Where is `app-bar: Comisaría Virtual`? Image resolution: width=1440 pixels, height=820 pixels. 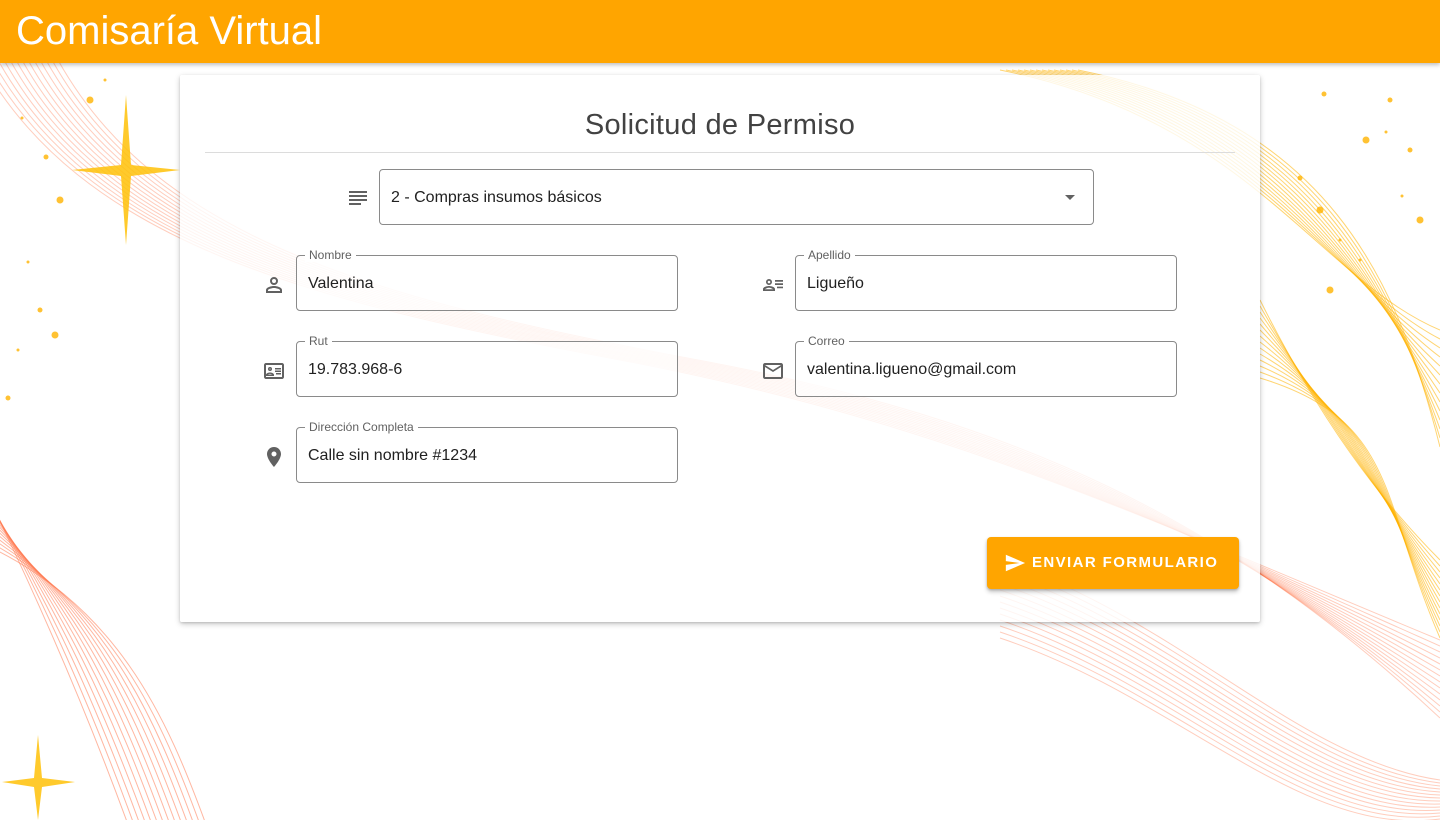
app-bar: Comisaría Virtual is located at coordinates (720, 31).